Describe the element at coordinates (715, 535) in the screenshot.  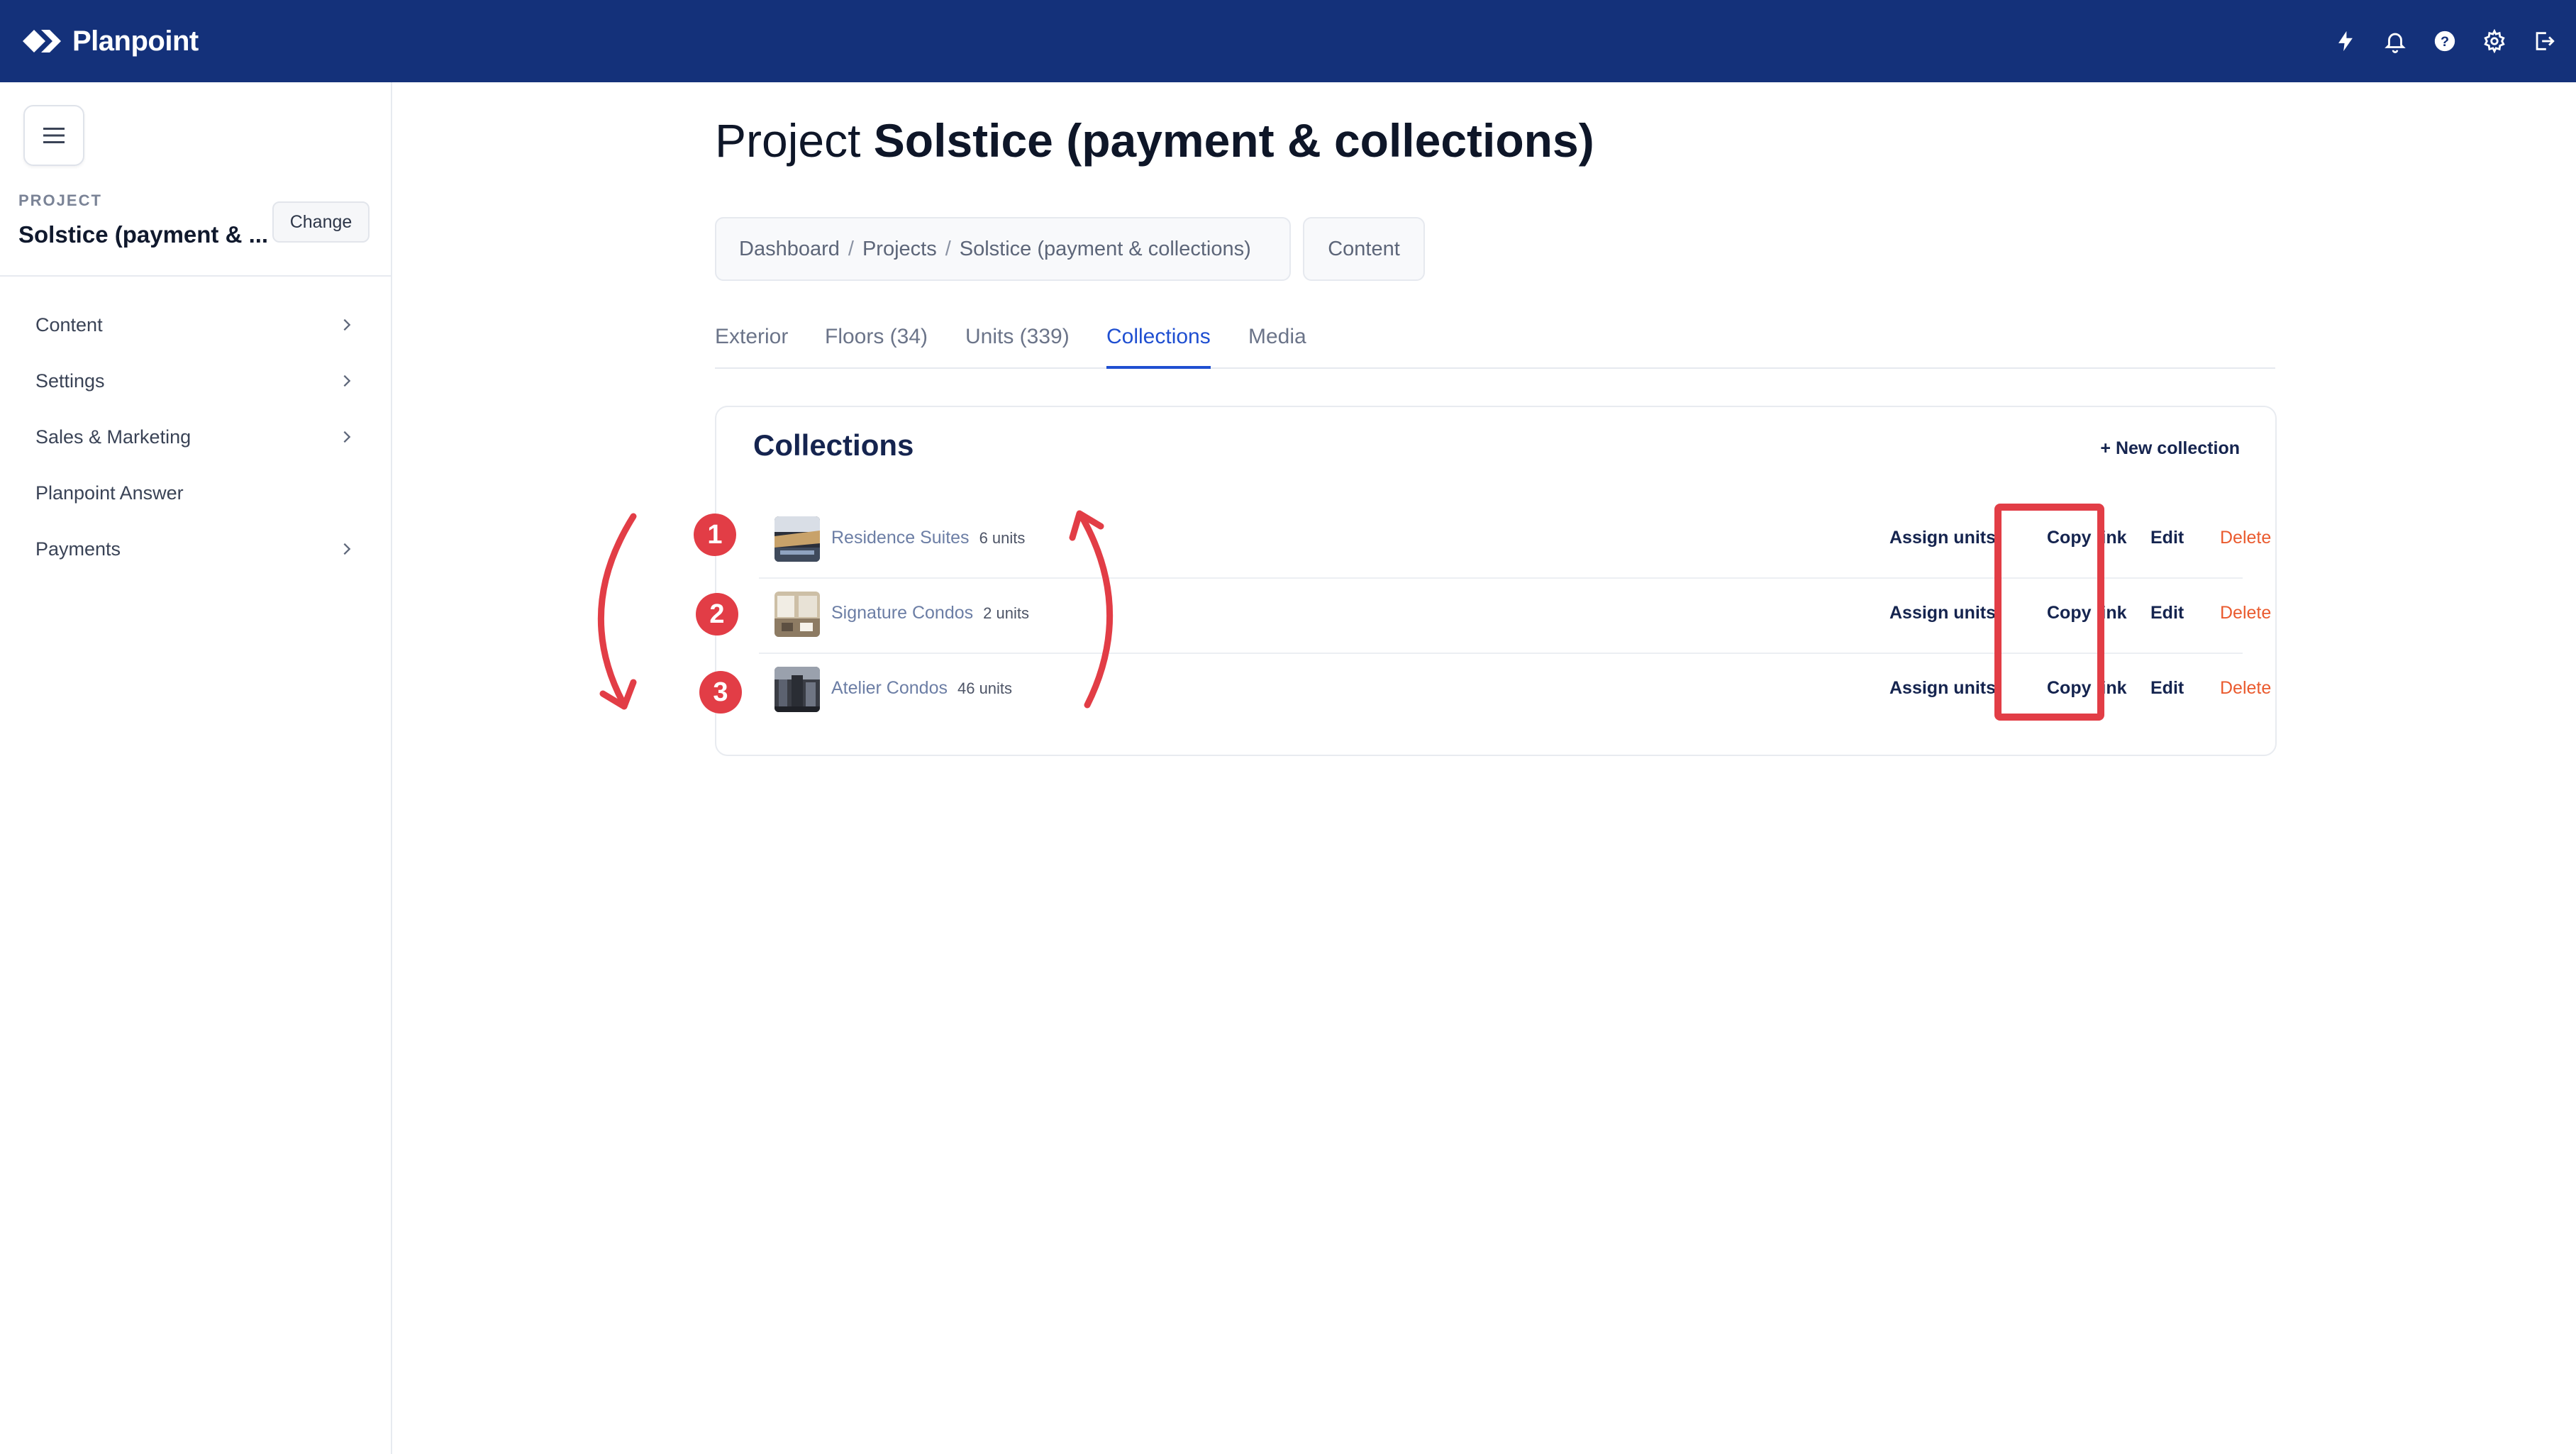
I see `annotation-badge-1: 1` at that location.